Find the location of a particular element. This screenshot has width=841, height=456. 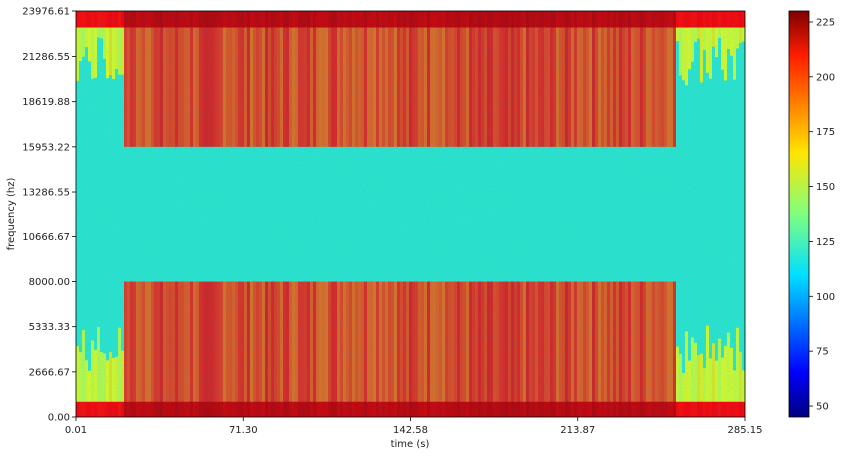

colorbar-tick-label: 150 is located at coordinates (825, 187).